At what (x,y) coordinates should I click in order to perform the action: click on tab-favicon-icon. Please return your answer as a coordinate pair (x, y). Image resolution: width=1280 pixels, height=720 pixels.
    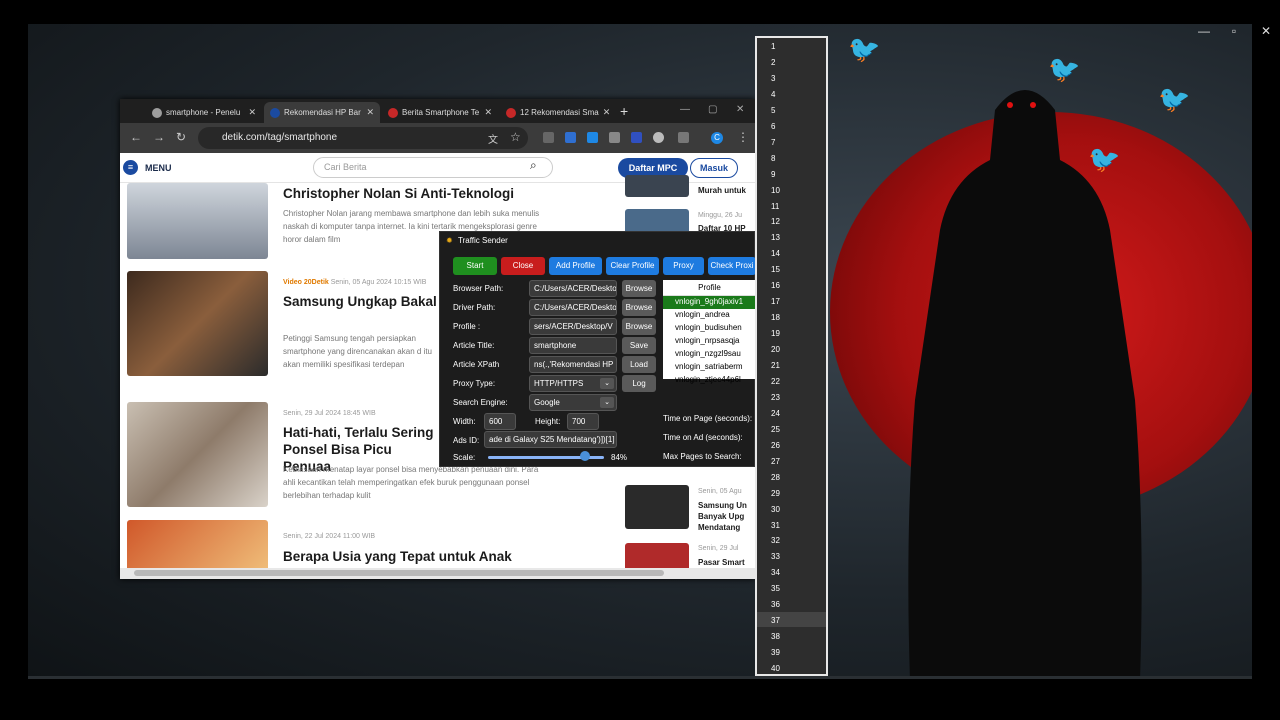
    Looking at the image, I should click on (157, 112).